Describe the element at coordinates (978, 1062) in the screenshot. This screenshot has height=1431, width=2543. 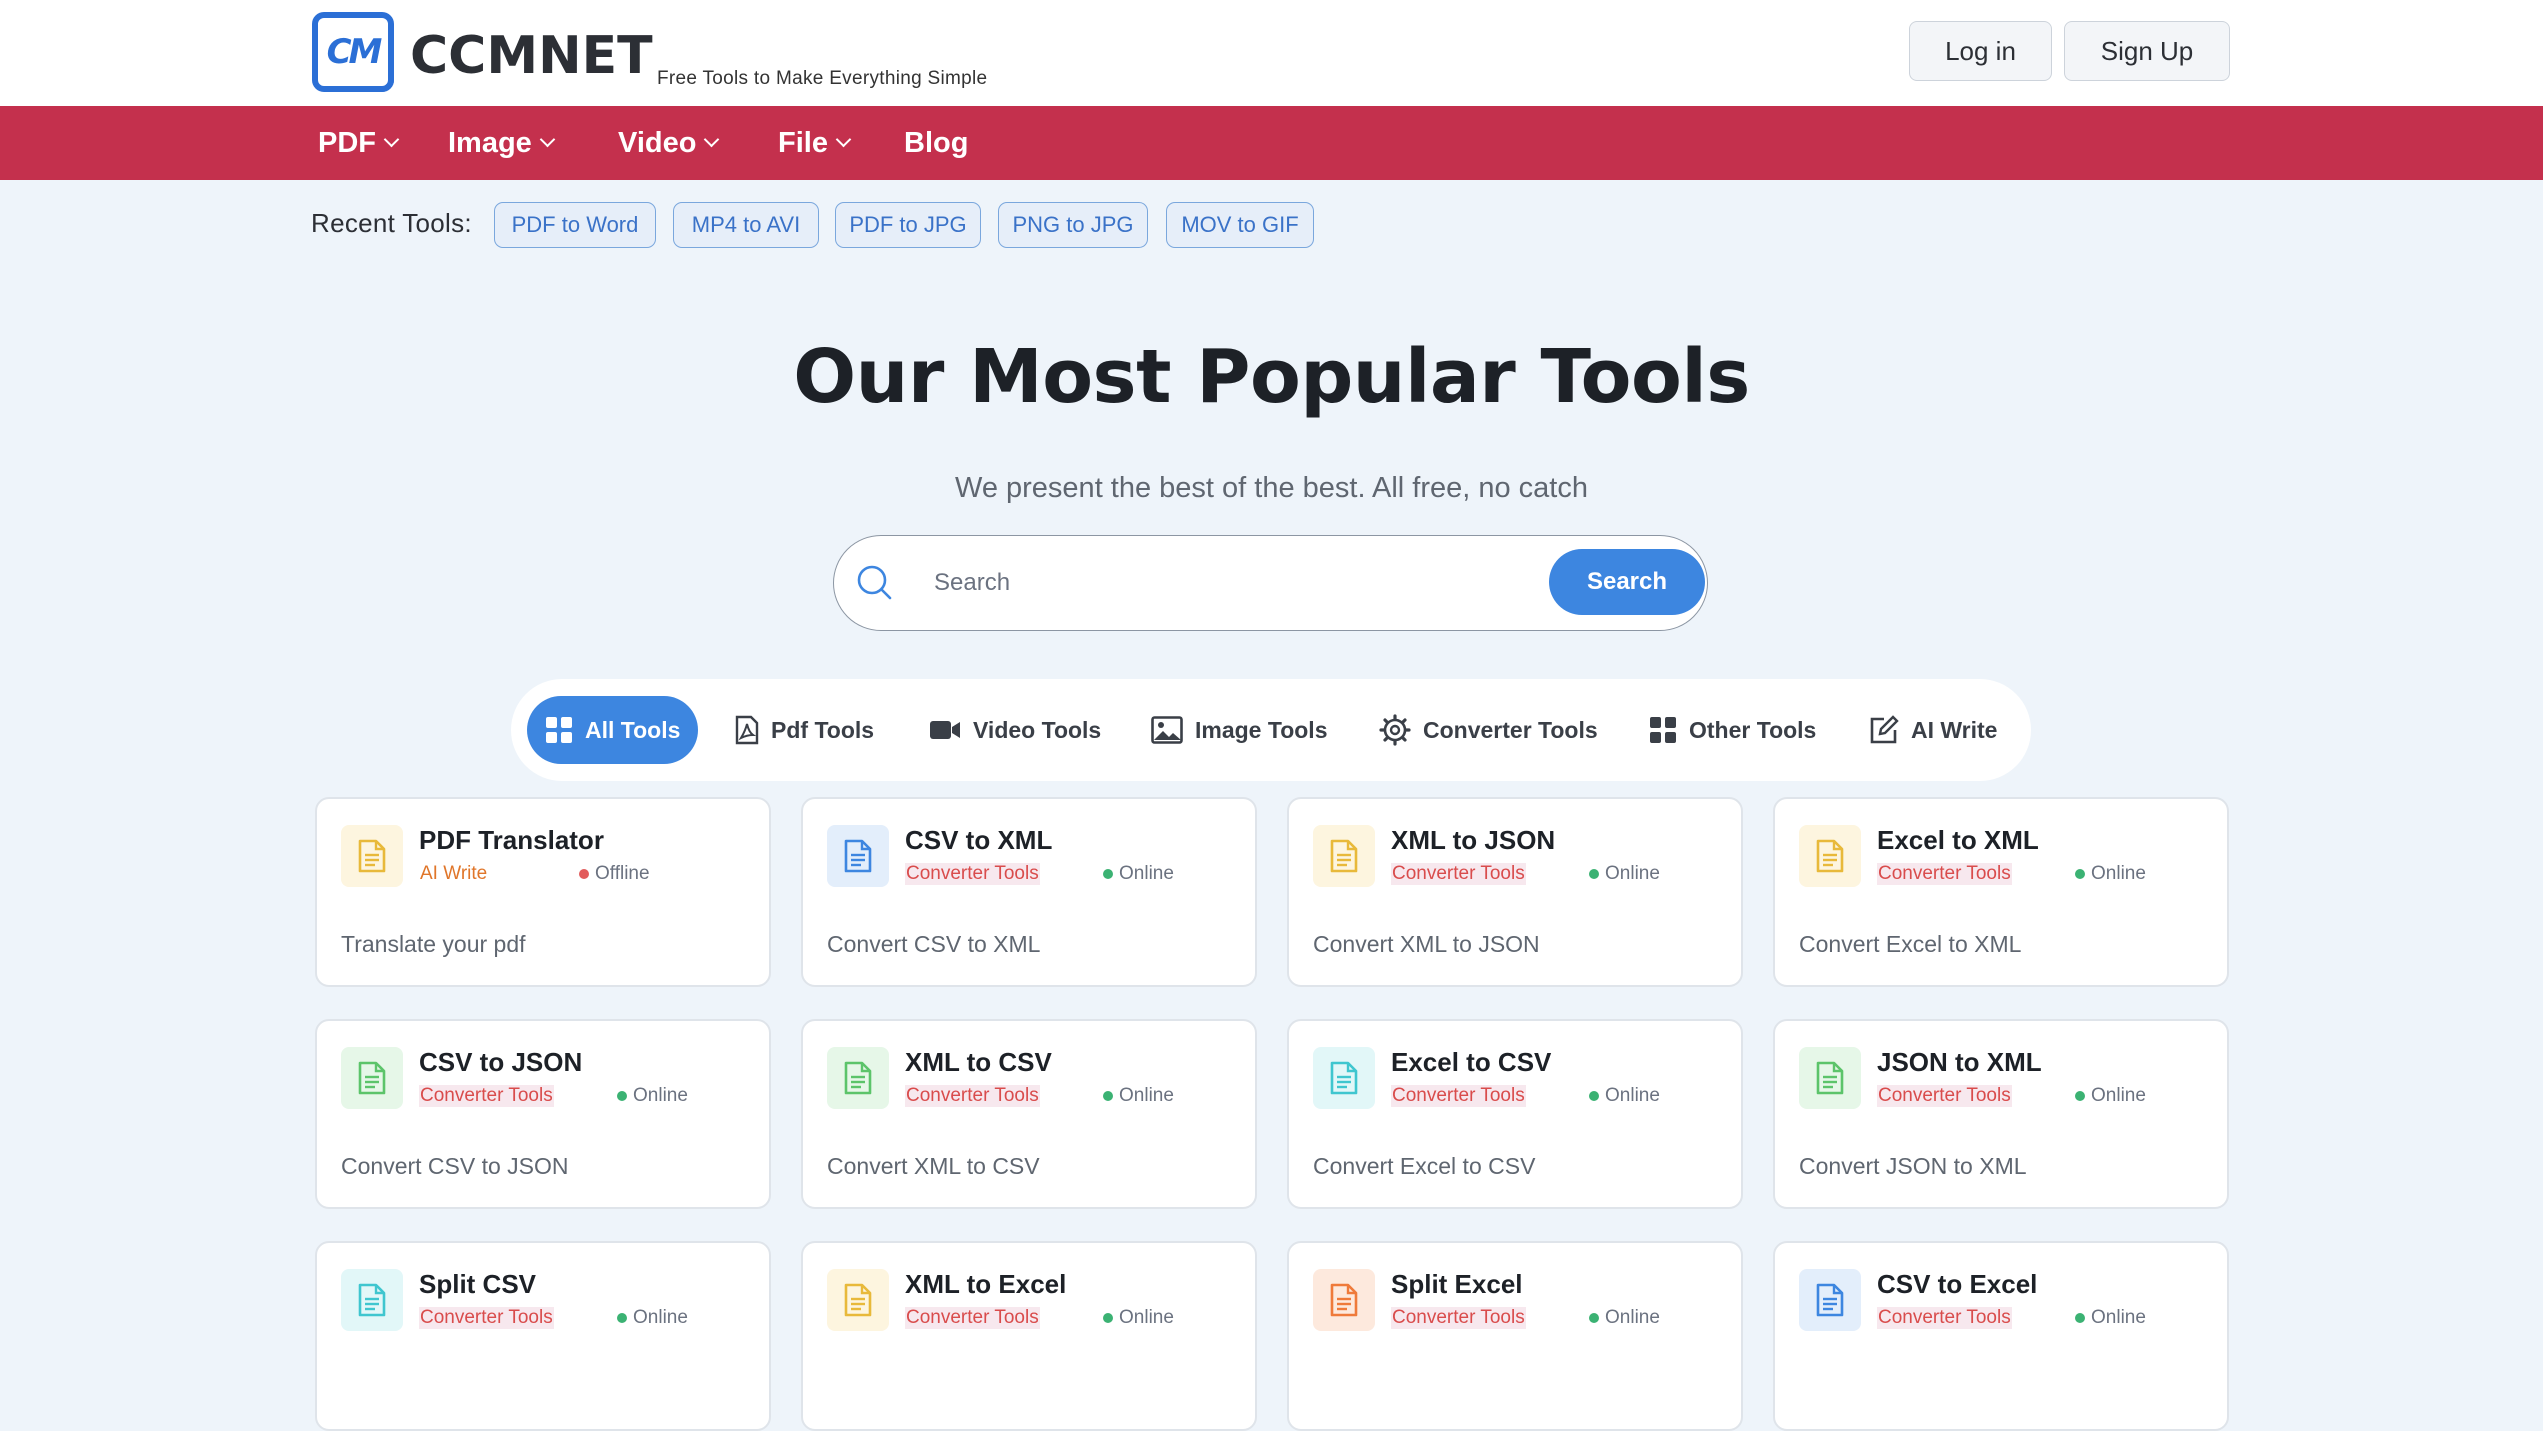
I see `tool-title: XML to CSV` at that location.